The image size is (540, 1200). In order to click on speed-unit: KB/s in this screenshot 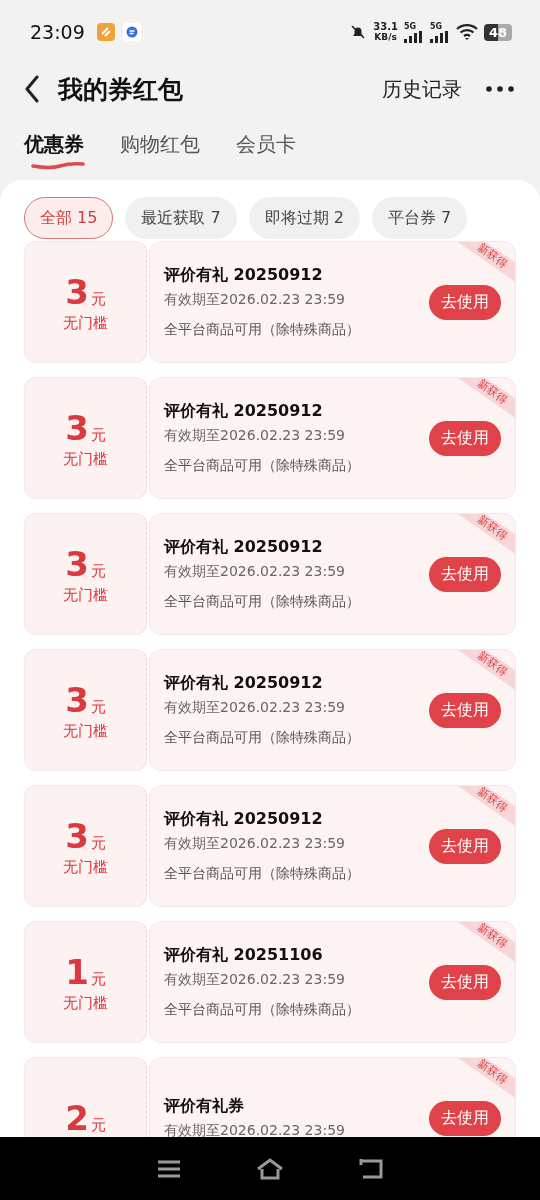, I will do `click(385, 37)`.